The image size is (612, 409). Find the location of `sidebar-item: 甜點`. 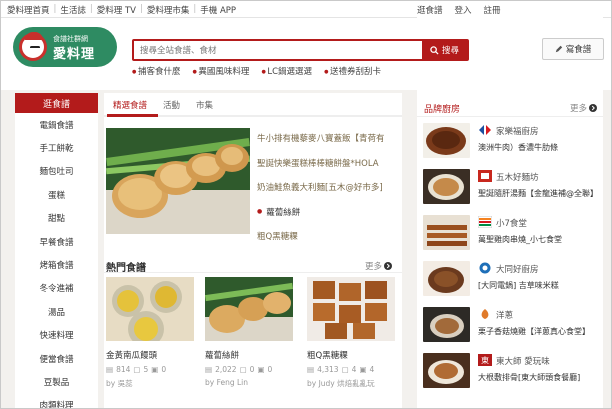

sidebar-item: 甜點 is located at coordinates (56, 218).